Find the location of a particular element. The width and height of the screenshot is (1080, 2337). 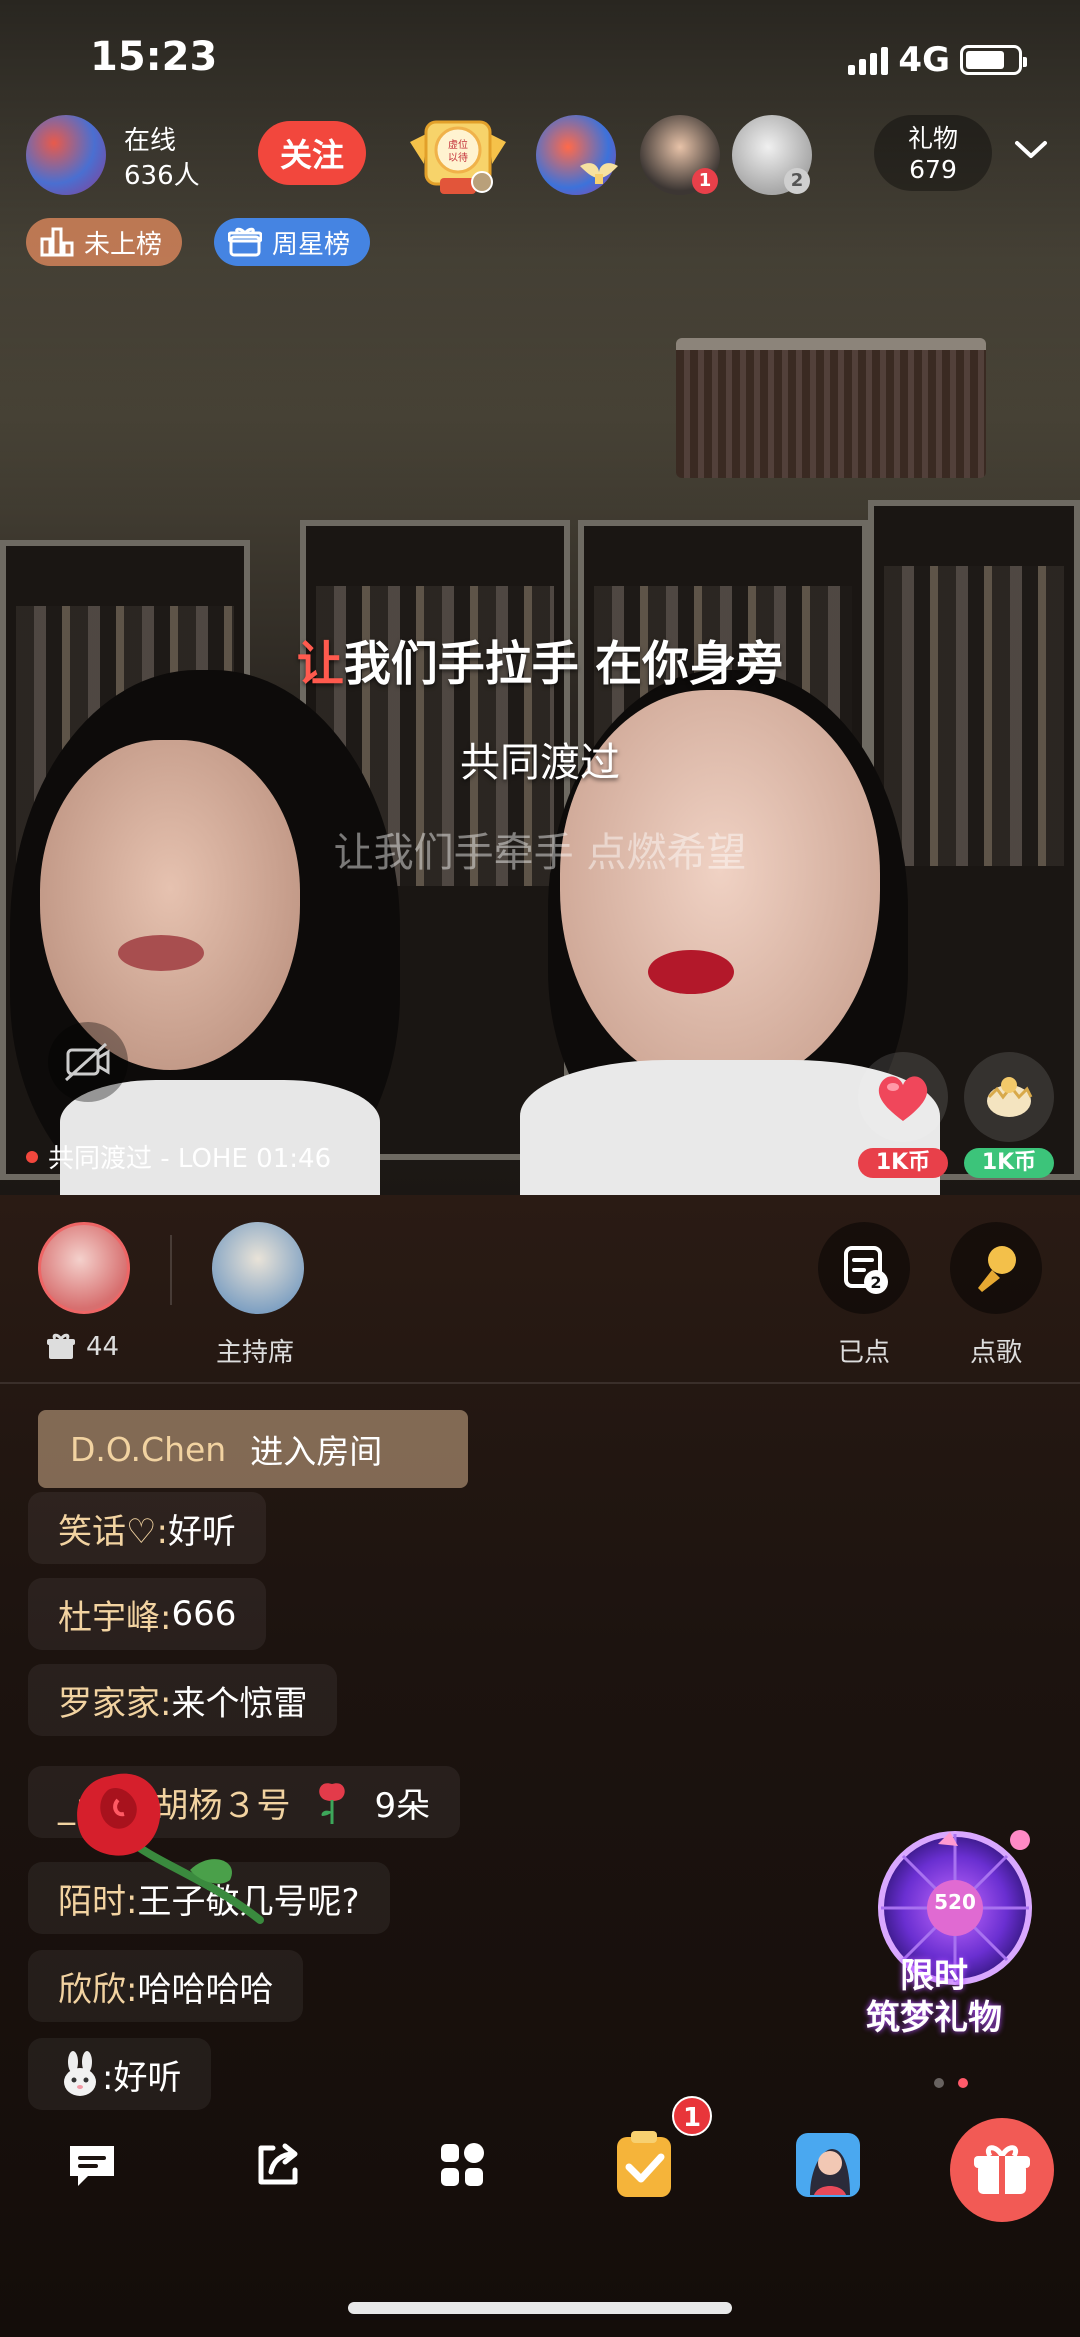

fan-rank-badge: 1 is located at coordinates (705, 181).